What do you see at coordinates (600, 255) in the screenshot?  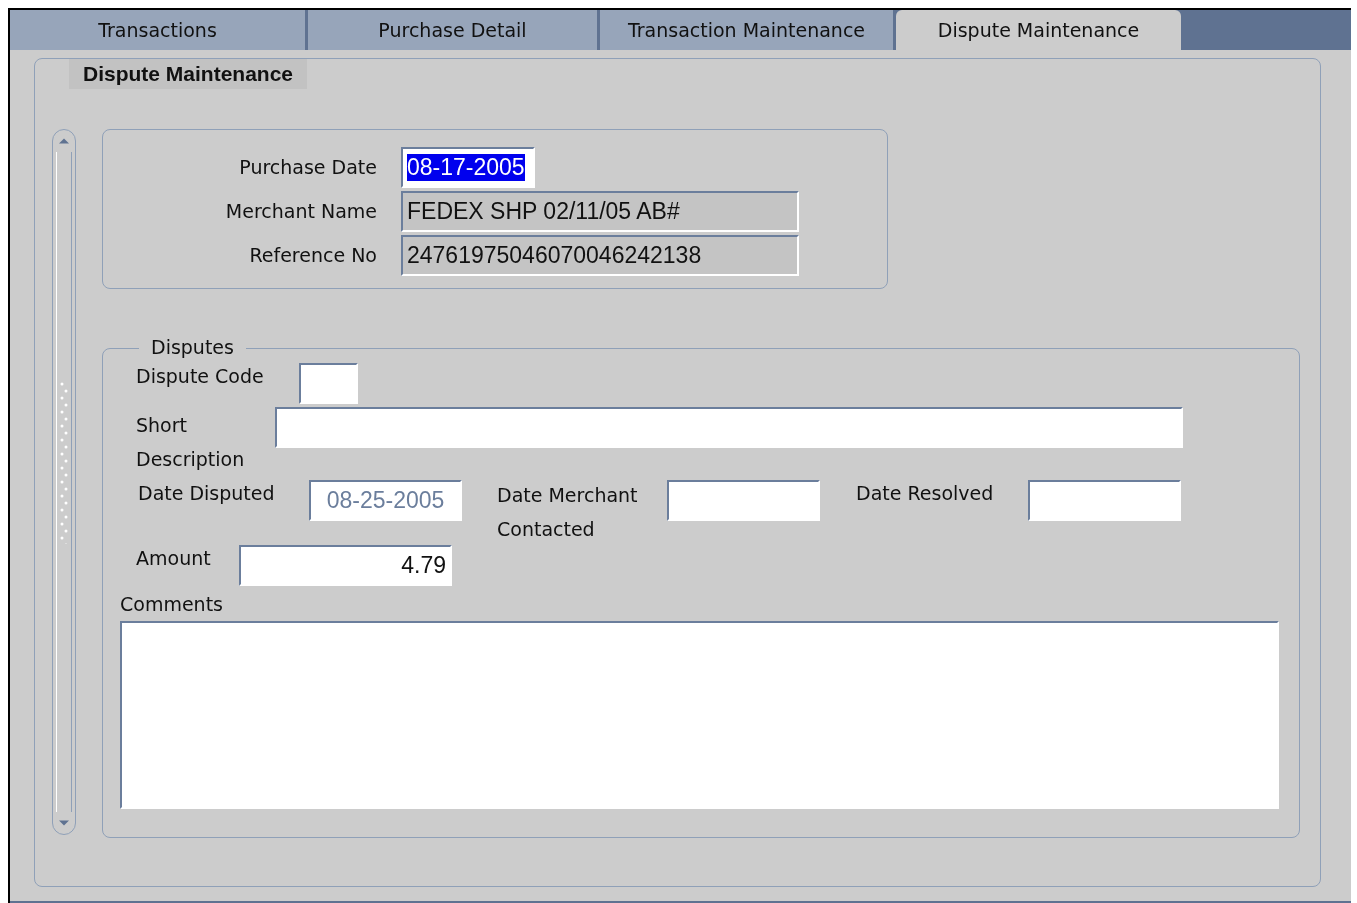 I see `input-field: 24761975046070046242138` at bounding box center [600, 255].